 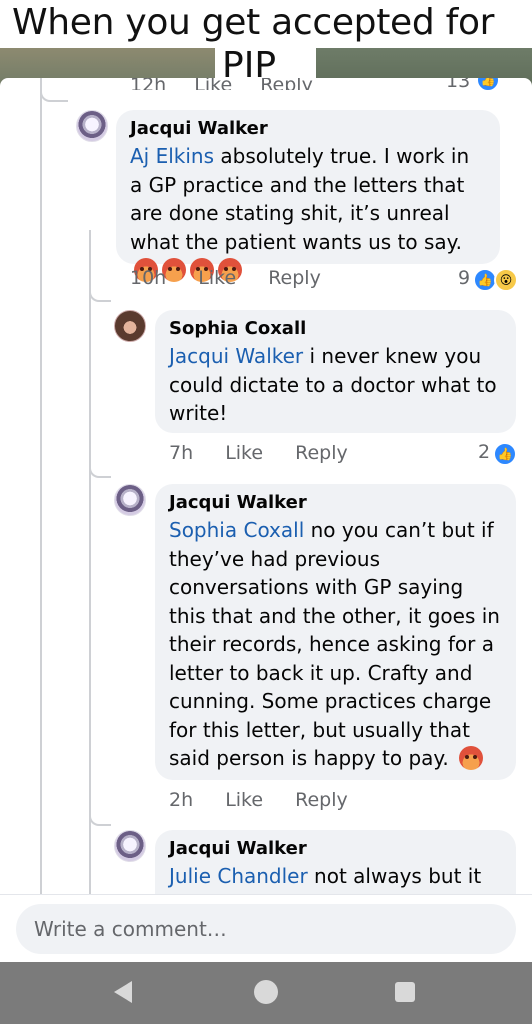 I want to click on comment-author: Sophia Coxall, so click(x=335, y=329).